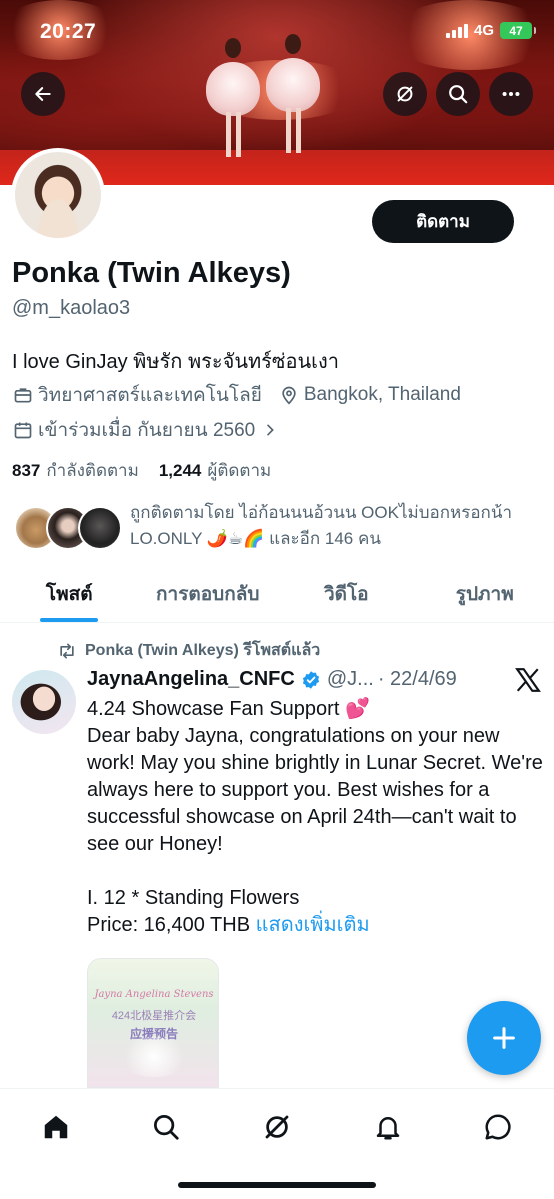  What do you see at coordinates (154, 1057) in the screenshot?
I see `media-glow` at bounding box center [154, 1057].